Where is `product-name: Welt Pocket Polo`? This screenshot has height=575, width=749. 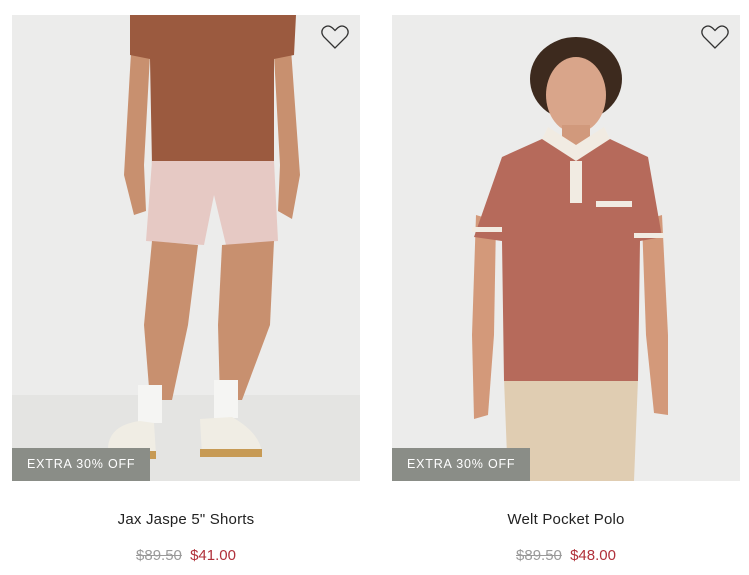 product-name: Welt Pocket Polo is located at coordinates (566, 519).